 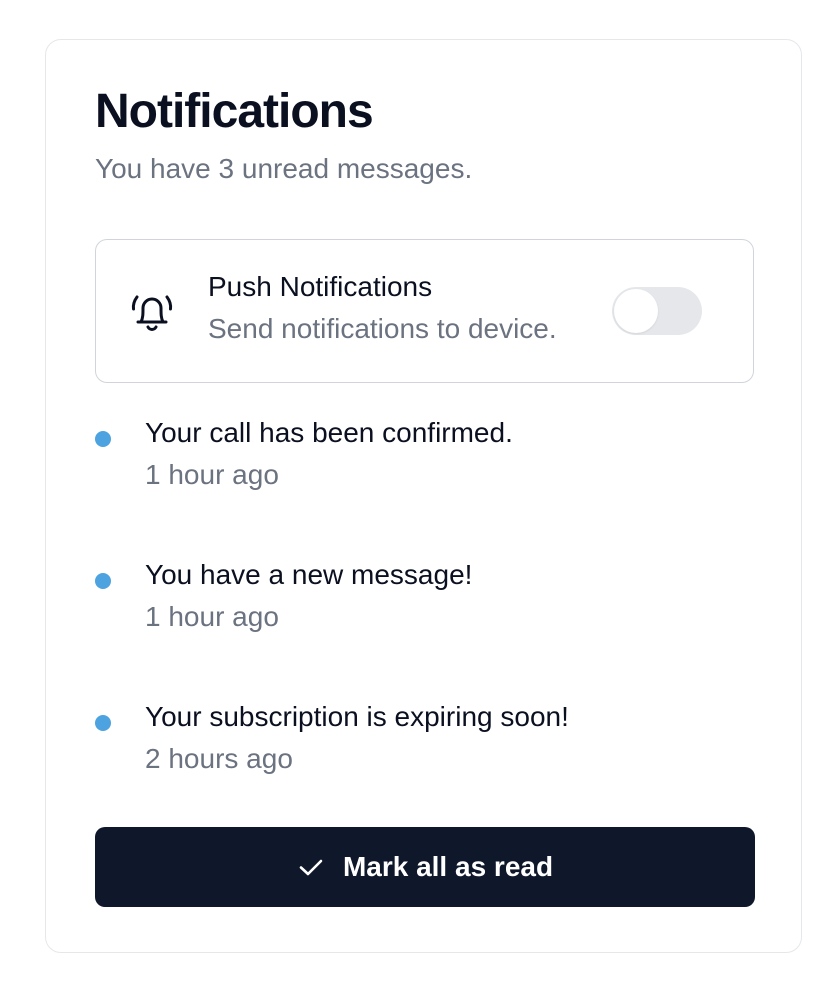 I want to click on push-notifications-title: Push Notifications, so click(x=320, y=286).